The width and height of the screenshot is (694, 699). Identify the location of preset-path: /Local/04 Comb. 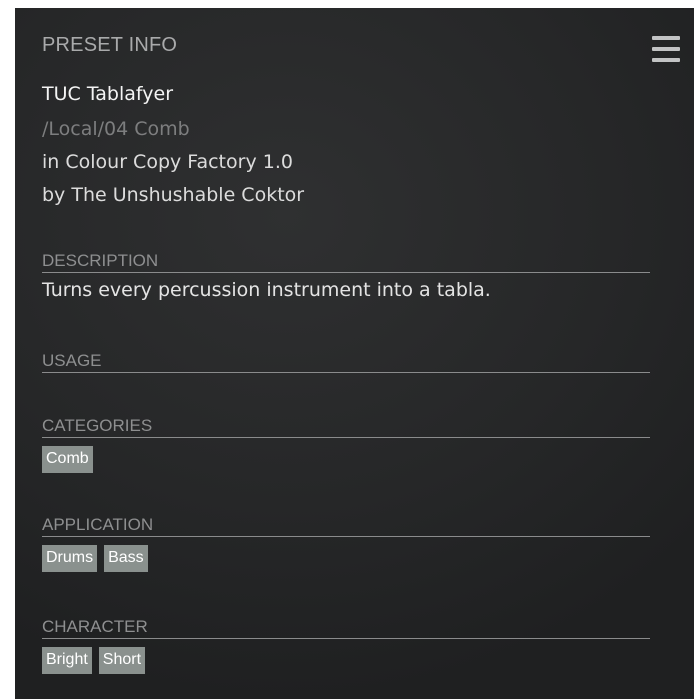
(116, 129).